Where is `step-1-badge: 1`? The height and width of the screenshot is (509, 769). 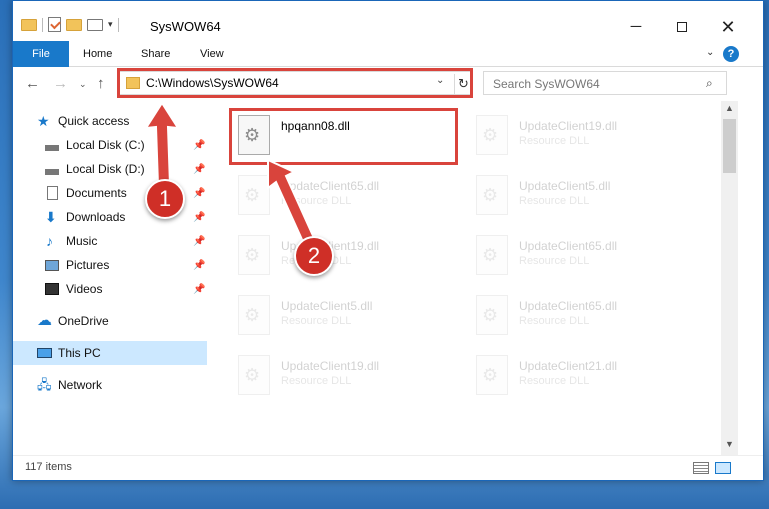
step-1-badge: 1 is located at coordinates (165, 199).